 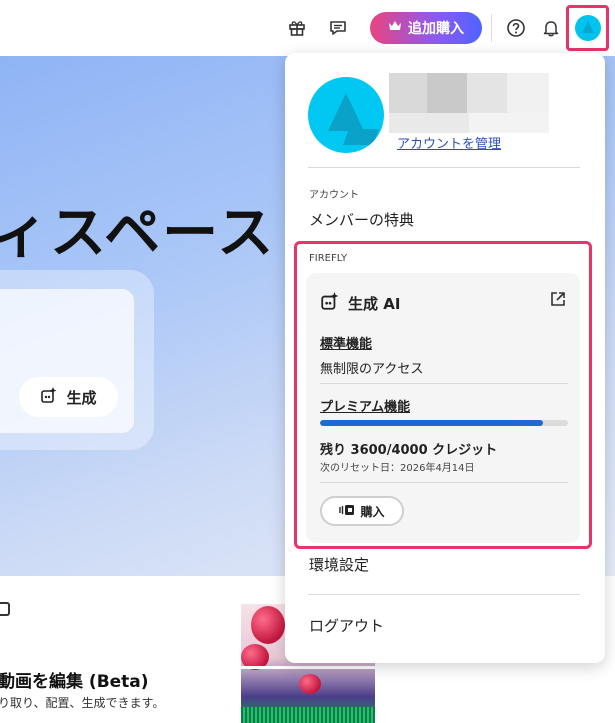 I want to click on firefly-section-label: FIREFLY, so click(x=328, y=258).